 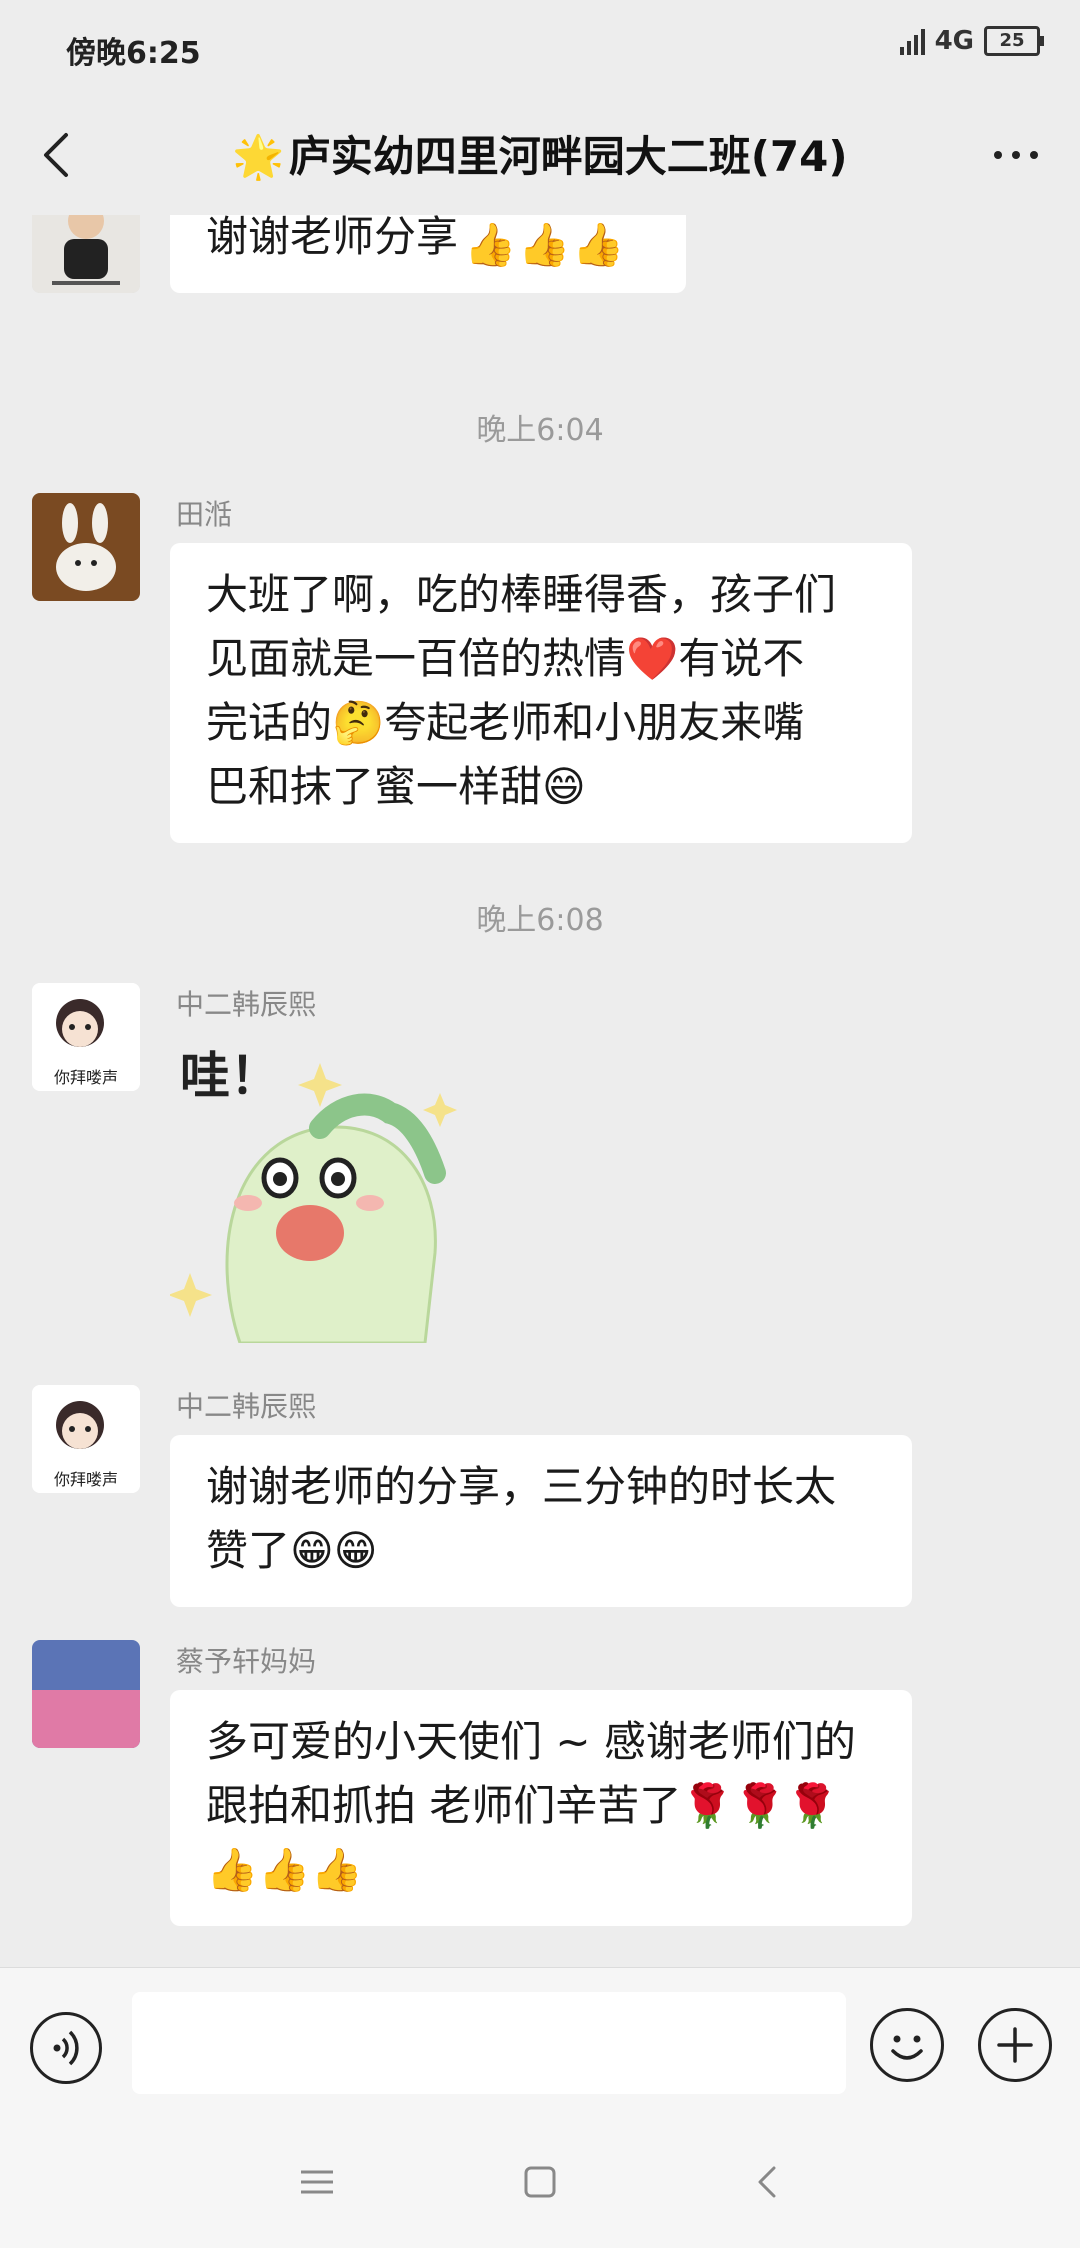 I want to click on chat-title: 🌟庐实幼四里河畔园大二班(74), so click(x=540, y=153).